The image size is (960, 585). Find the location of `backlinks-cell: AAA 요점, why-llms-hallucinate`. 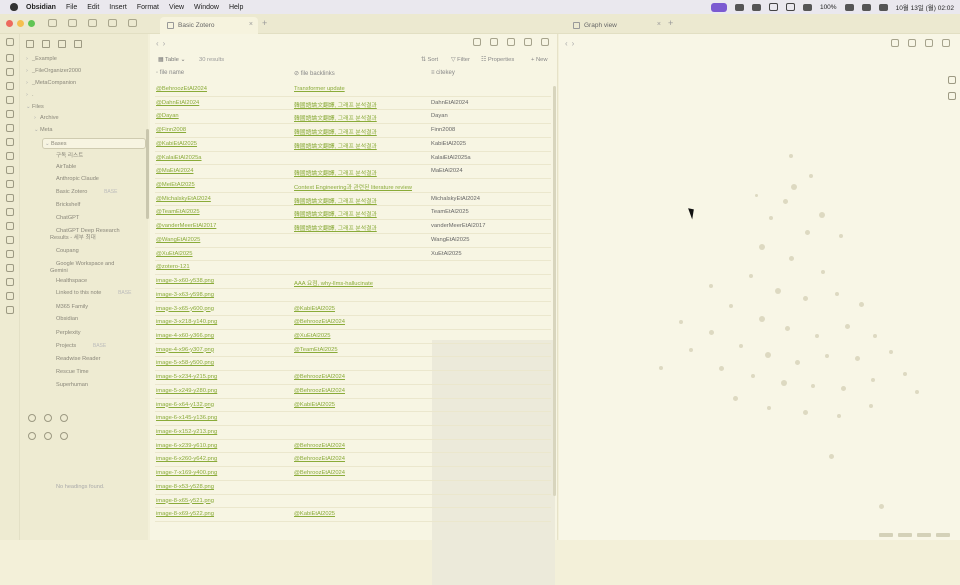

backlinks-cell: AAA 요점, why-llms-hallucinate is located at coordinates (361, 282).